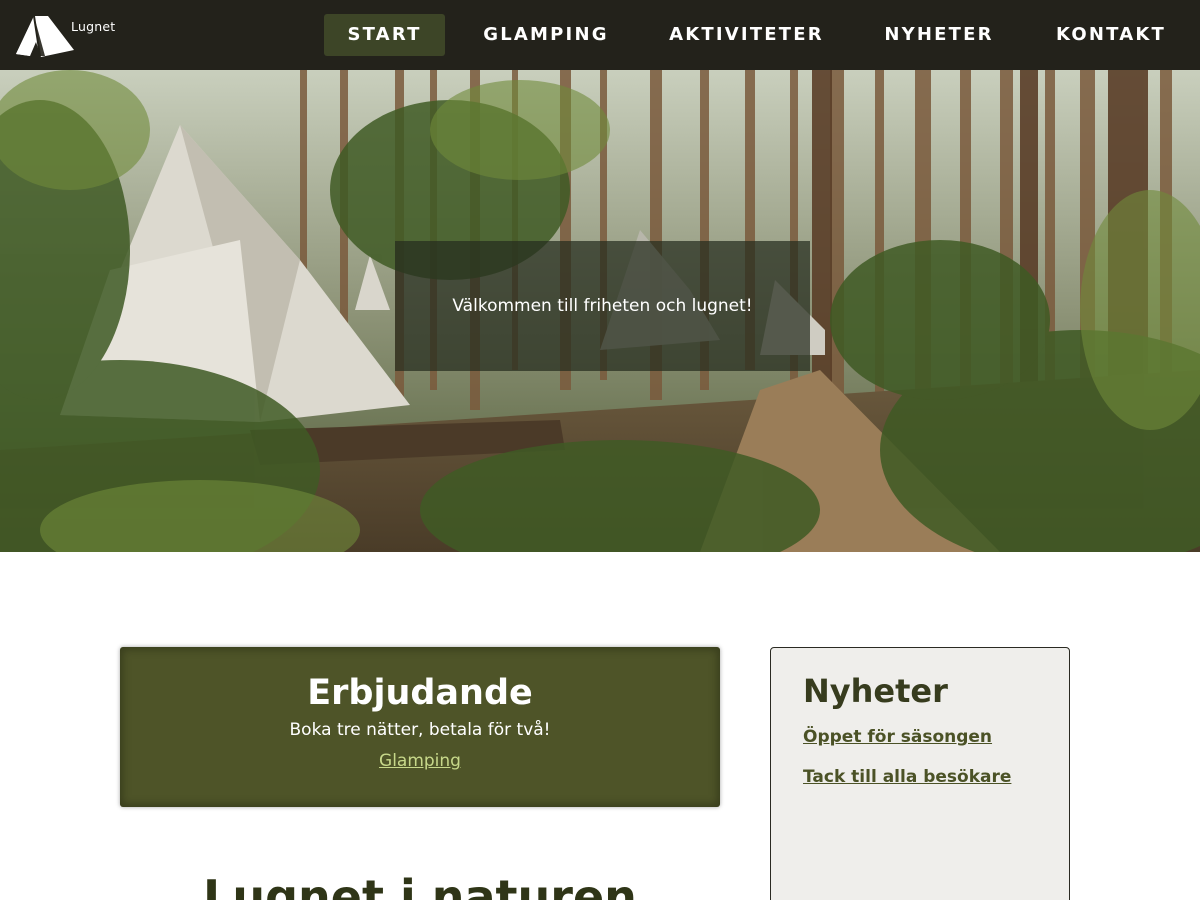 This screenshot has width=1200, height=900. Describe the element at coordinates (1111, 35) in the screenshot. I see `nav-item-kontakt: KONTAKT` at that location.